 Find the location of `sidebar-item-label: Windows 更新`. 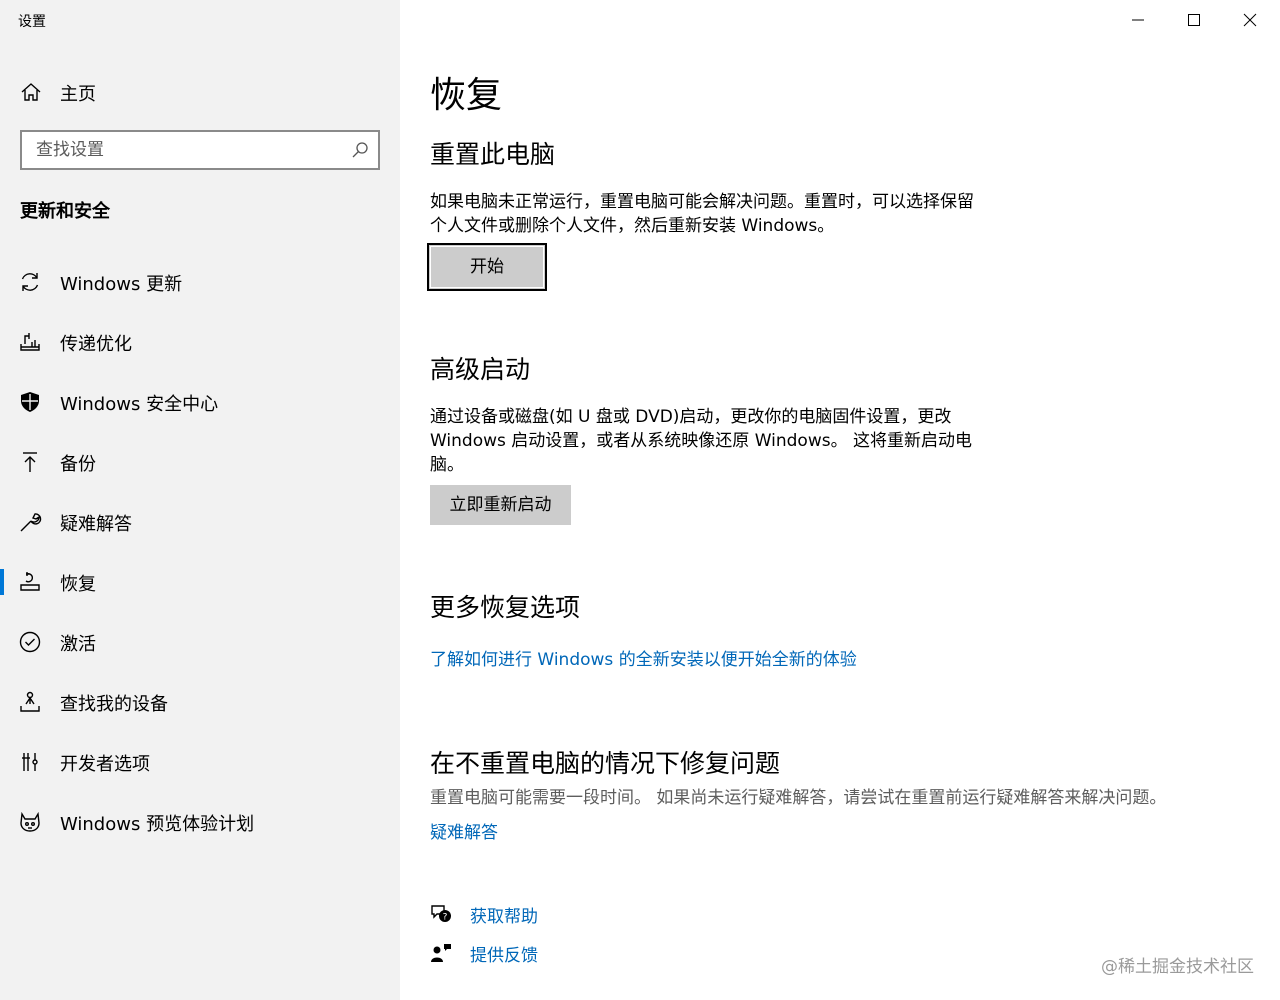

sidebar-item-label: Windows 更新 is located at coordinates (121, 284).